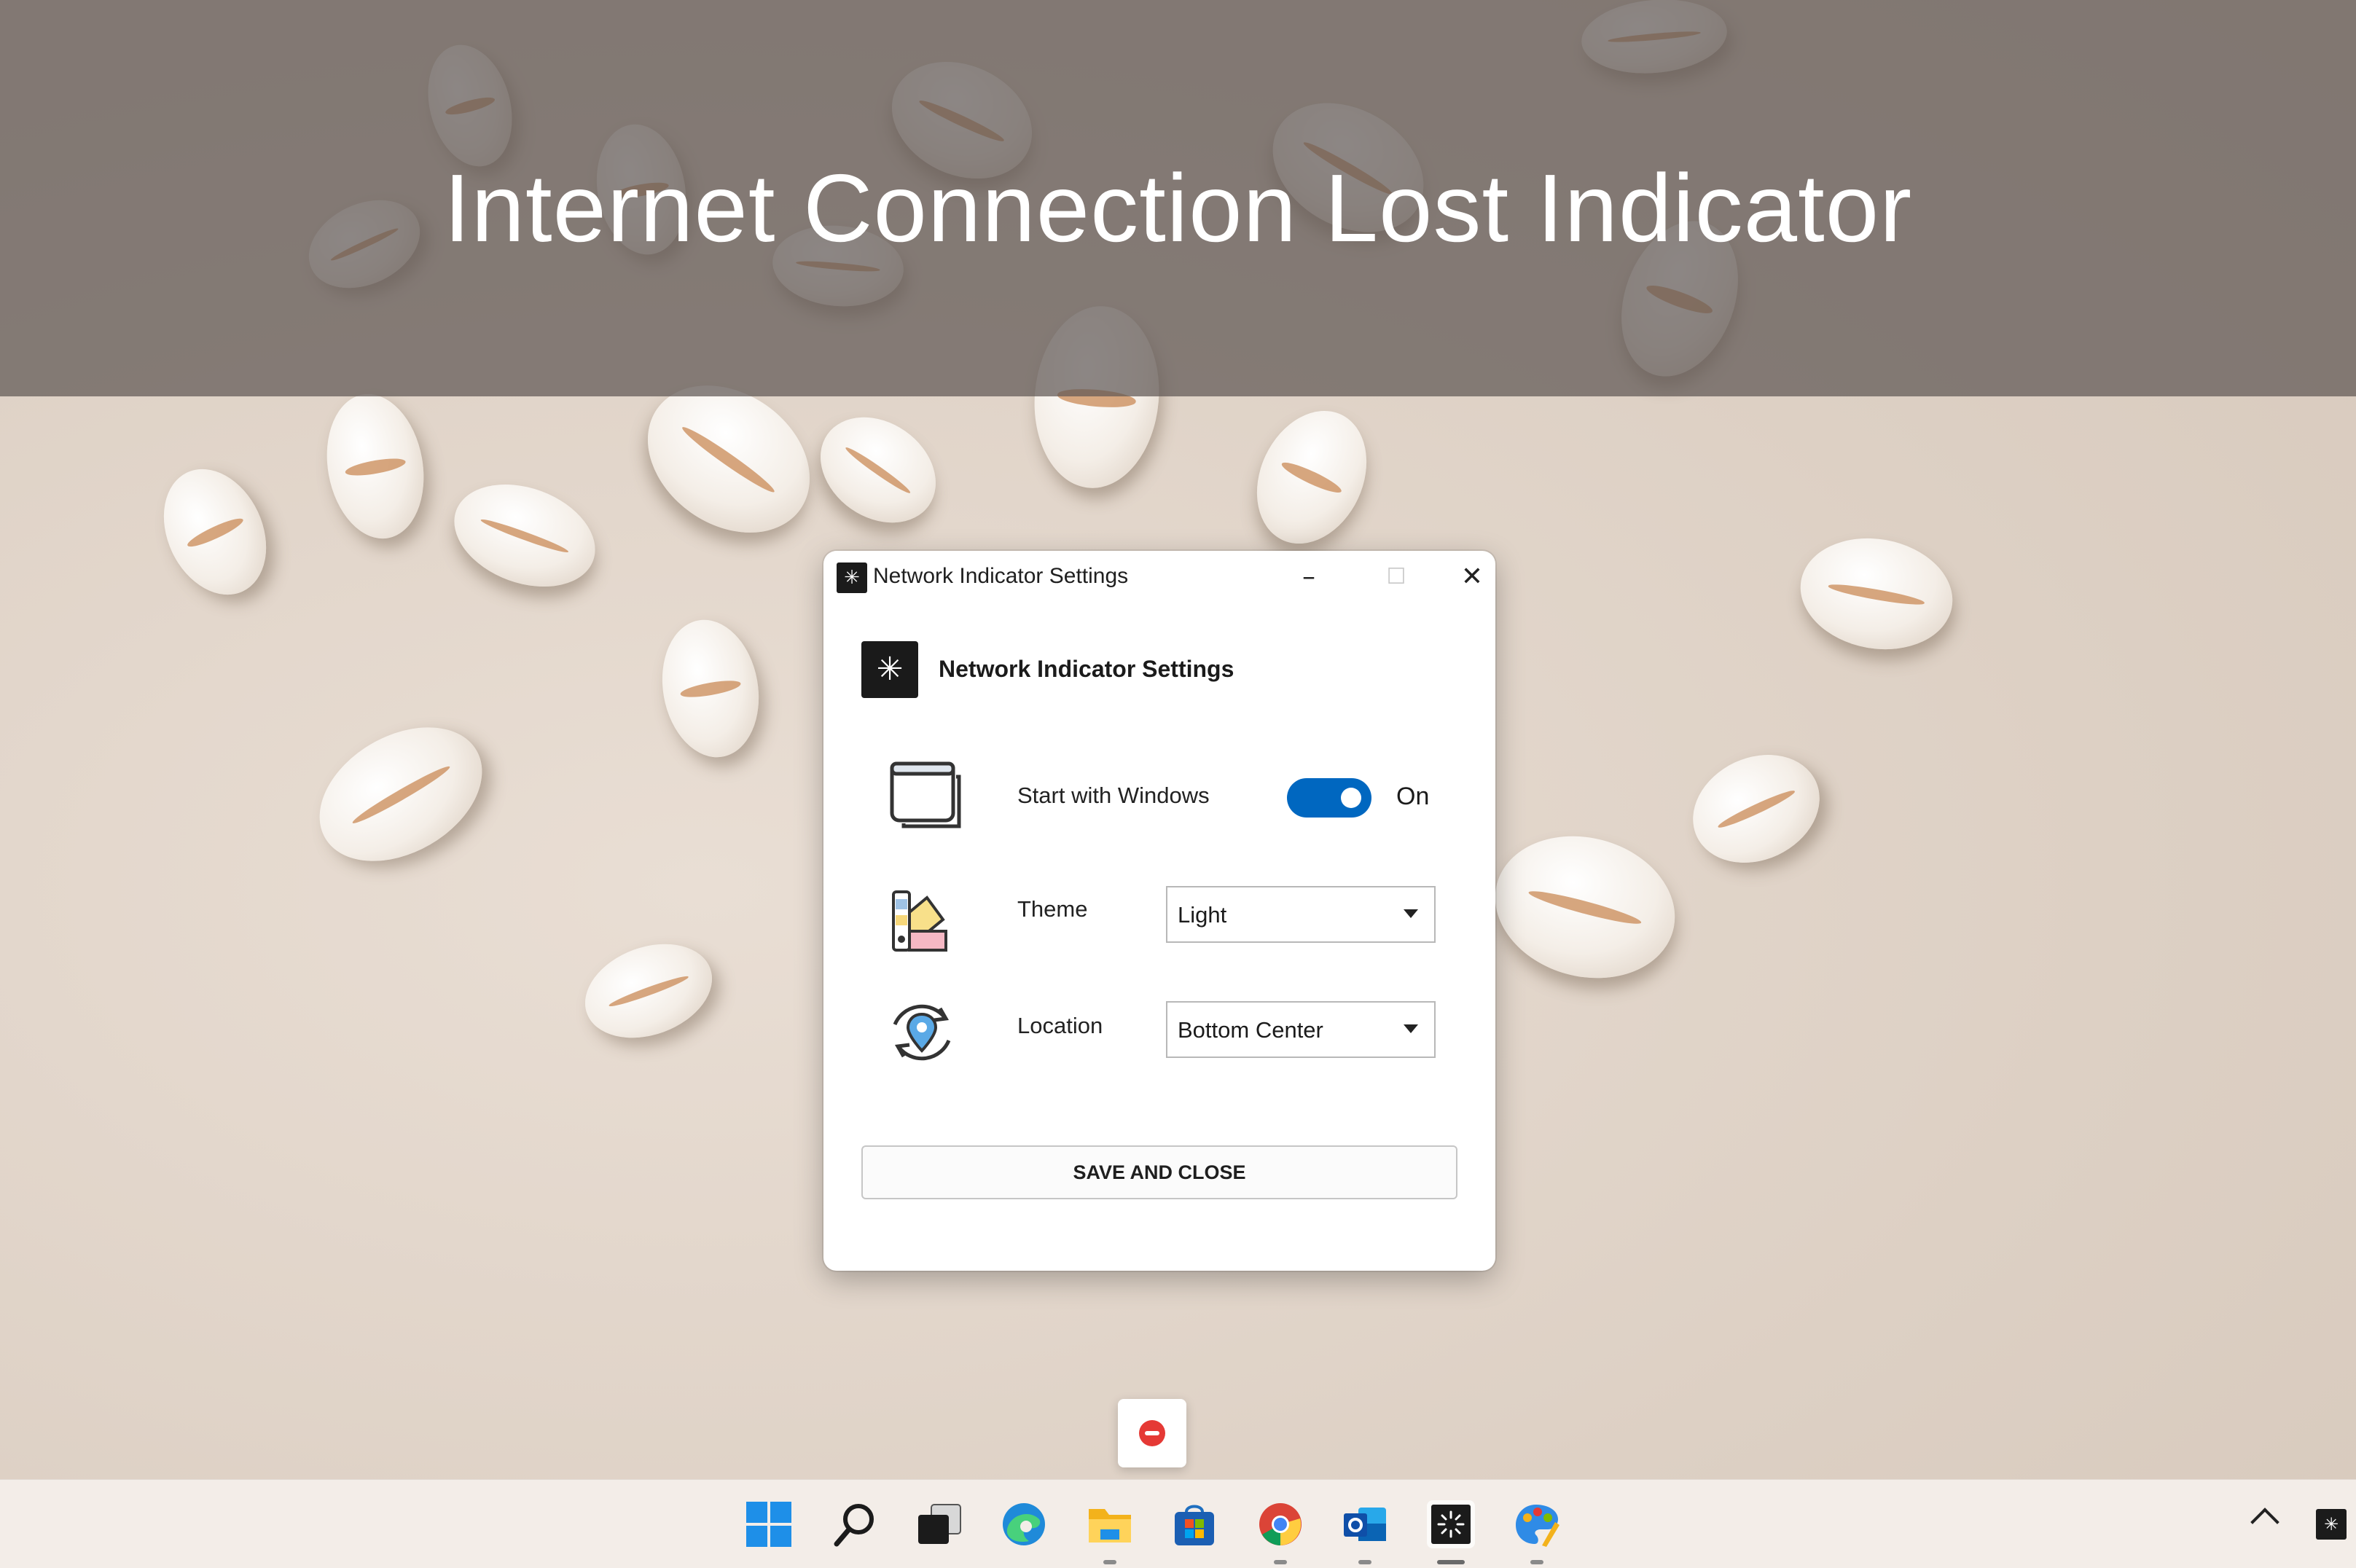 This screenshot has height=1568, width=2356. I want to click on show-hidden-icons-chevron-icon, so click(2264, 1522).